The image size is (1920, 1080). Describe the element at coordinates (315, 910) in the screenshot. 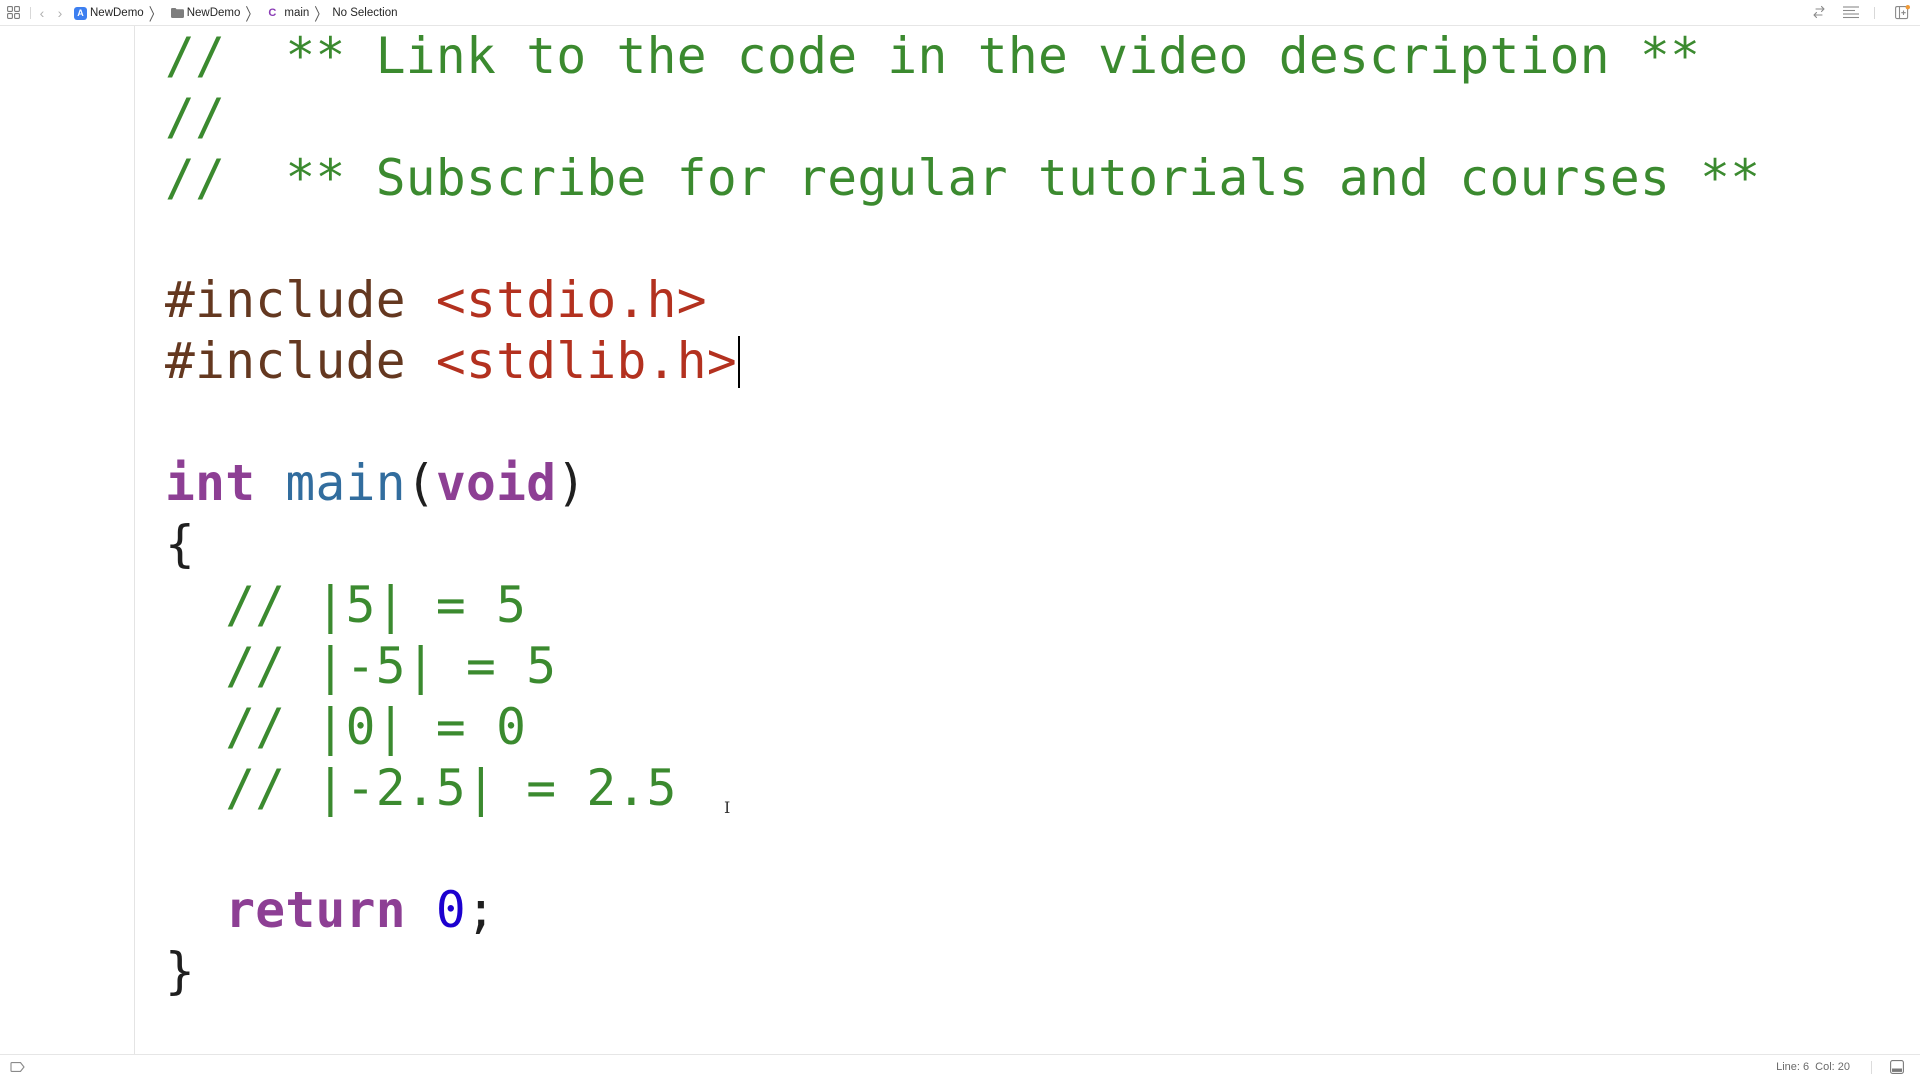

I see `code-token-kw2: return` at that location.